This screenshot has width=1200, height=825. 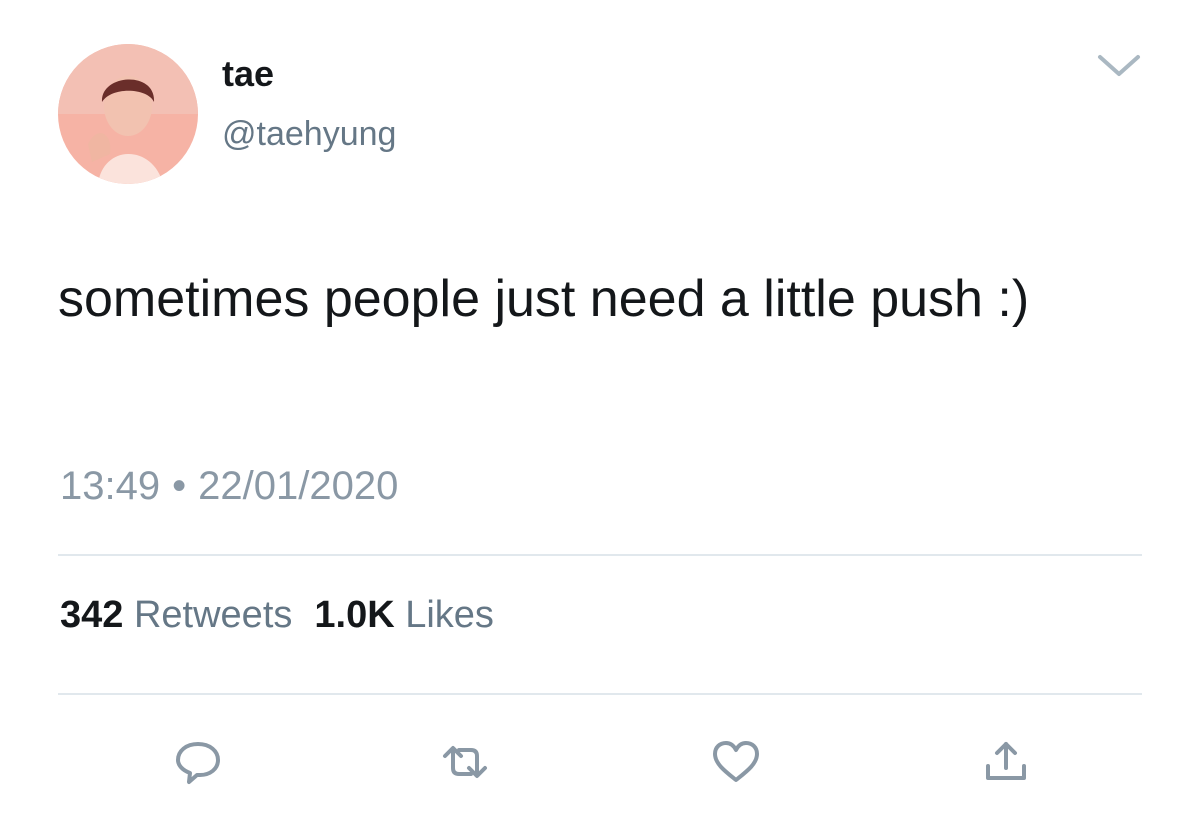 I want to click on tweet-time: 13:49, so click(x=110, y=486).